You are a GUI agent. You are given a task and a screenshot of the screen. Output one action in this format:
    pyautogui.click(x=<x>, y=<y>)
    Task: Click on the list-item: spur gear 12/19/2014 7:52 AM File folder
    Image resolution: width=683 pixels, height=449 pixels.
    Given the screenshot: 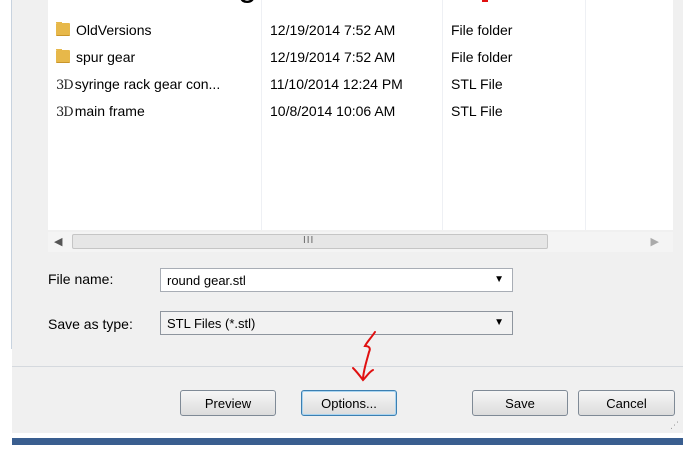 What is the action you would take?
    pyautogui.click(x=360, y=58)
    